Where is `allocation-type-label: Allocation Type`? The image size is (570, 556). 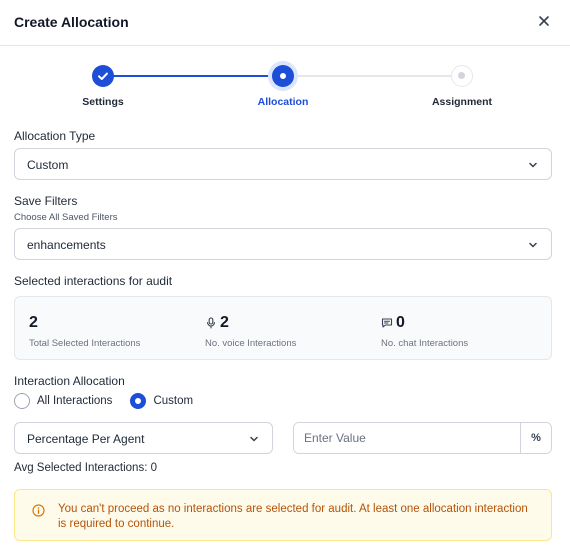 allocation-type-label: Allocation Type is located at coordinates (55, 136).